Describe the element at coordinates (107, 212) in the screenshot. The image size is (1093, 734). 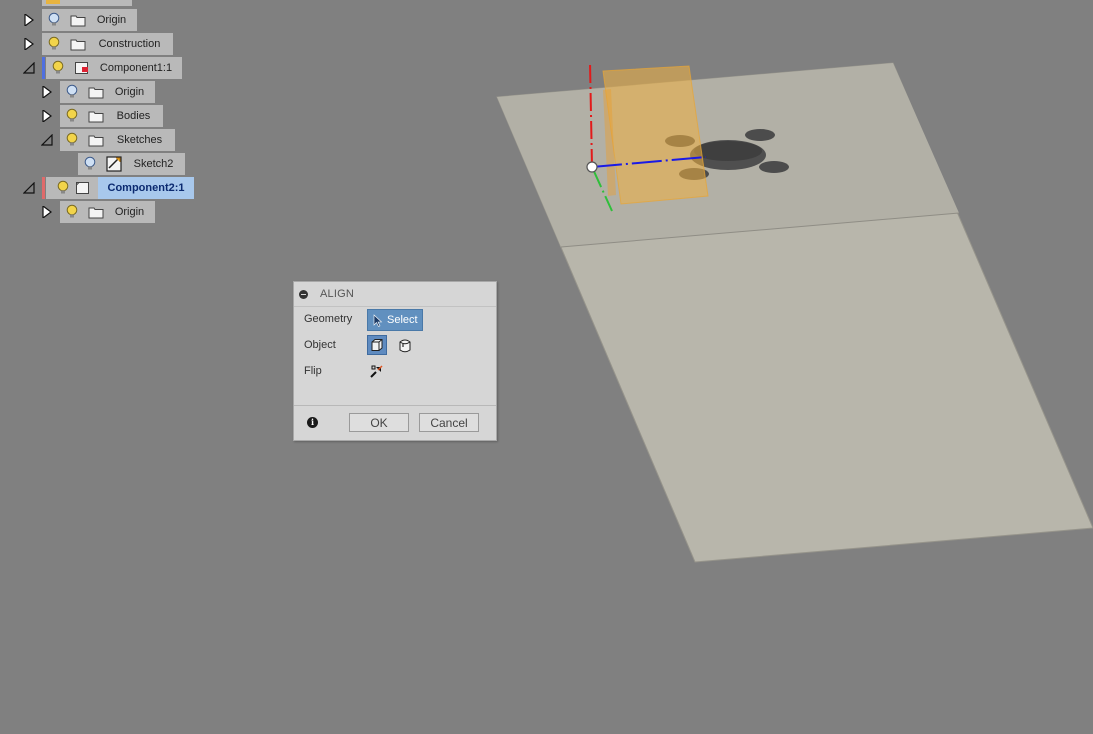
I see `browser-item-origin-child2: Origin` at that location.